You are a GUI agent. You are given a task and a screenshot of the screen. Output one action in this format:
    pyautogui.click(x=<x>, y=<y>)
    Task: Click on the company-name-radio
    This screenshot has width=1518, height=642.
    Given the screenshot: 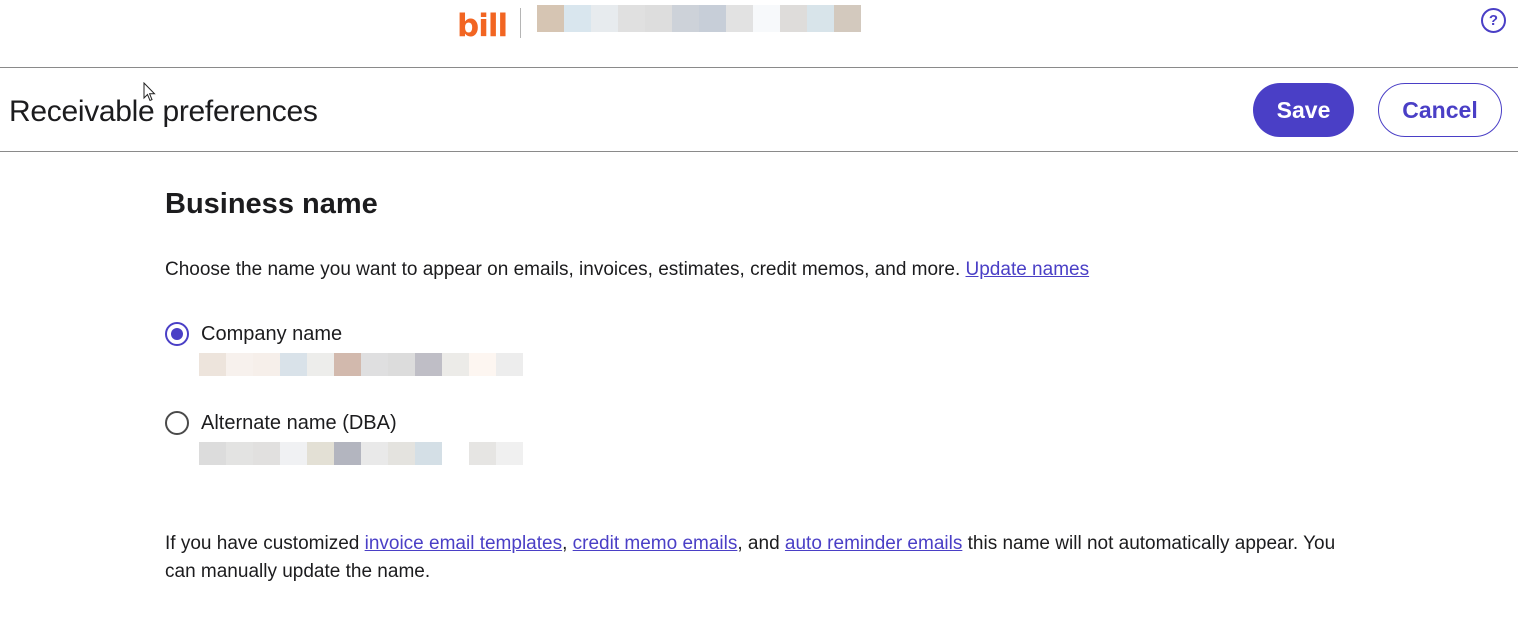 What is the action you would take?
    pyautogui.click(x=177, y=334)
    